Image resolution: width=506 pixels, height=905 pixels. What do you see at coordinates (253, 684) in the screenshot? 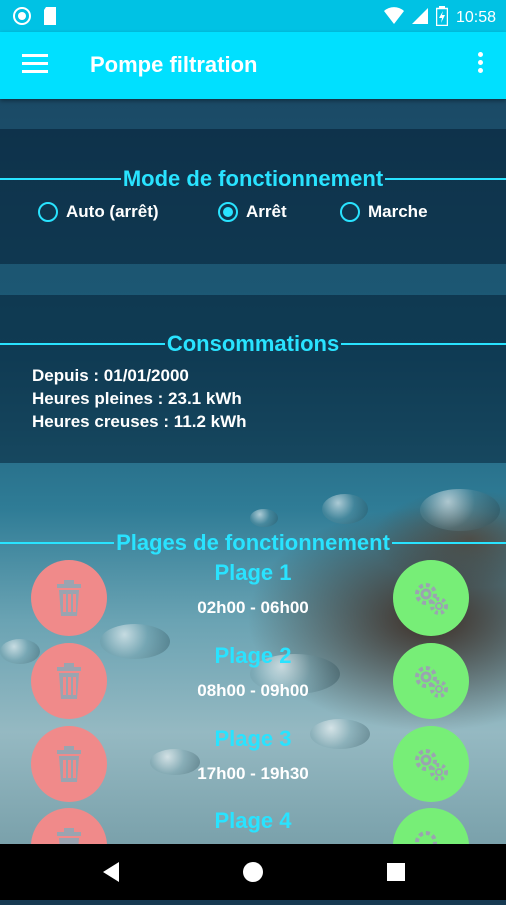
I see `plage-item: Plage 2 08h00 - 09h00` at bounding box center [253, 684].